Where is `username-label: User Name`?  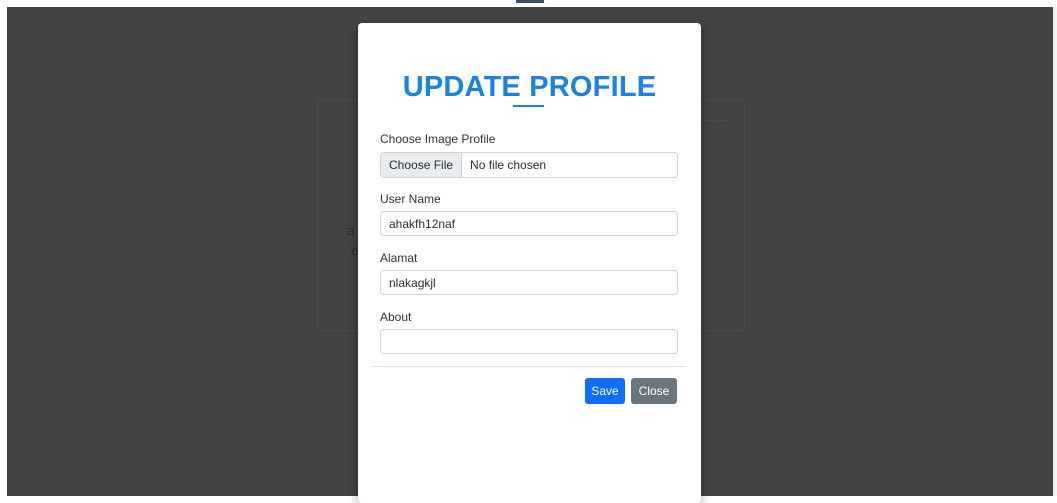 username-label: User Name is located at coordinates (410, 199).